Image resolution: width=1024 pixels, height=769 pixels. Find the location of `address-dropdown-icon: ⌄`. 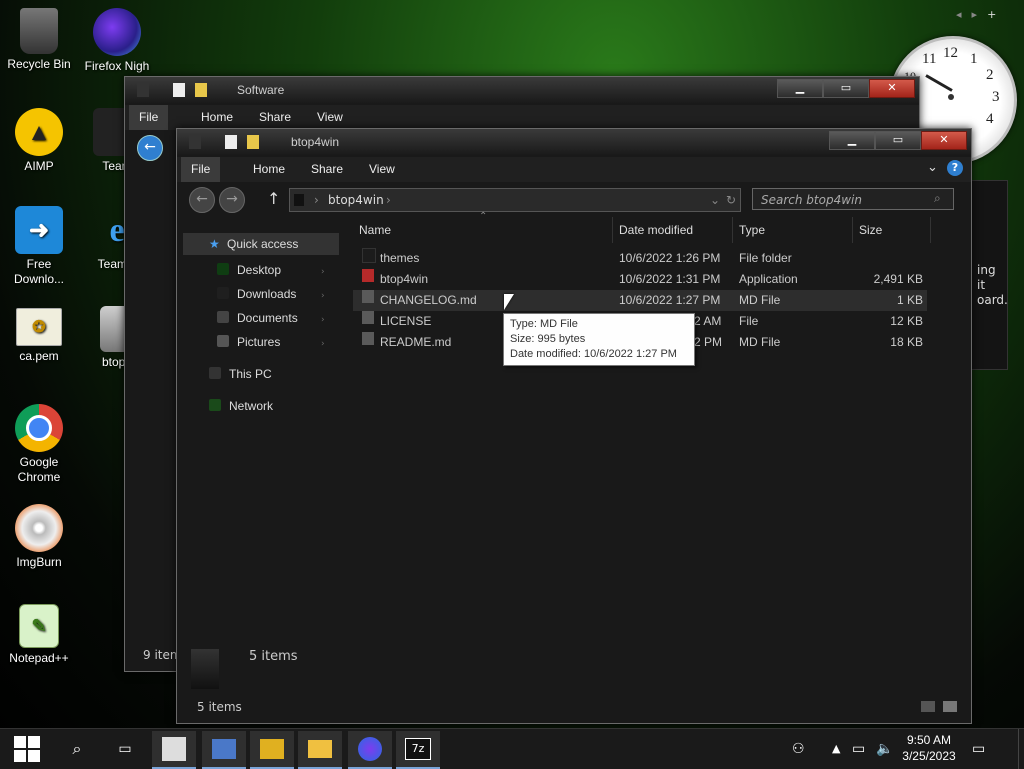

address-dropdown-icon: ⌄ is located at coordinates (715, 200).